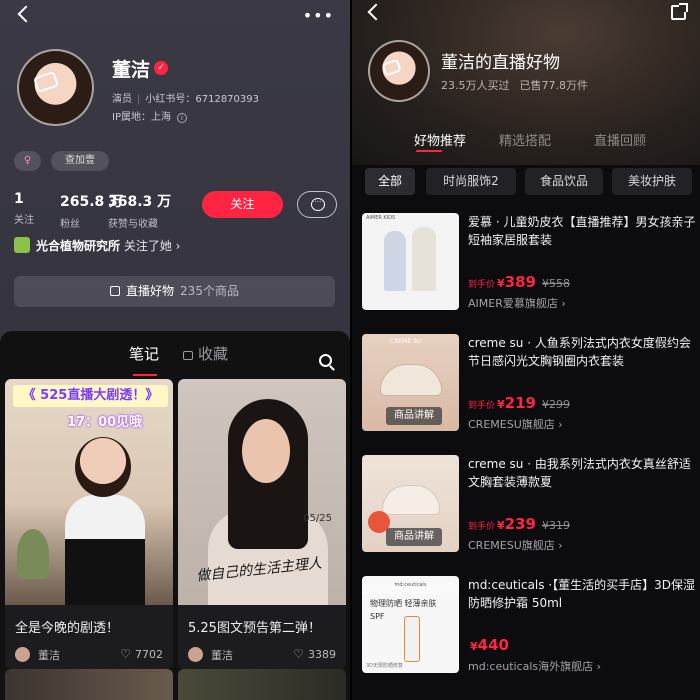 Image resolution: width=700 pixels, height=700 pixels. Describe the element at coordinates (90, 396) in the screenshot. I see `cover-banner: 《 525直播大剧透！》` at that location.